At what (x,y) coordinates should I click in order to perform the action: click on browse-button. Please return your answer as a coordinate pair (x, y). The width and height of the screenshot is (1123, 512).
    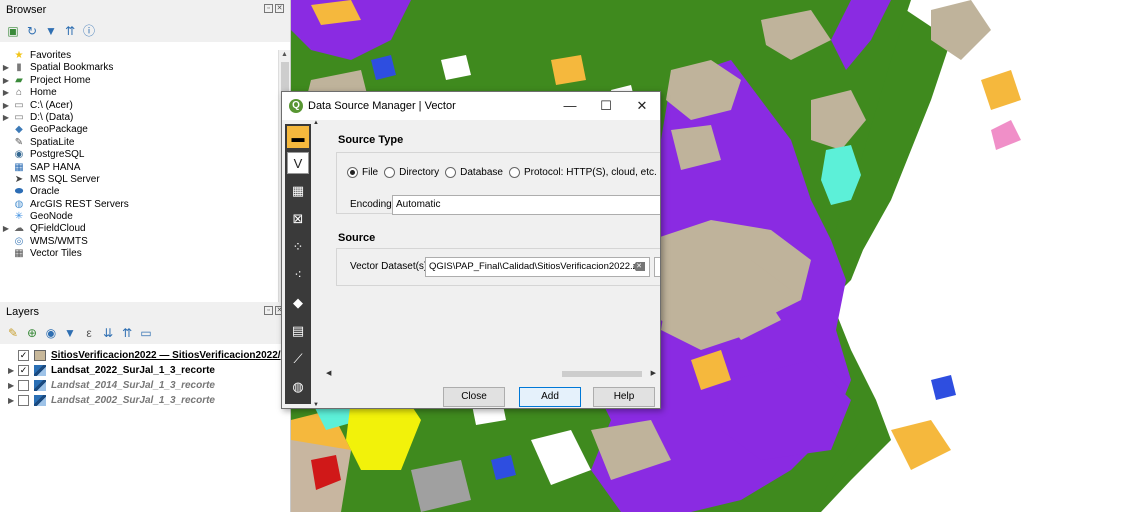
    Looking at the image, I should click on (657, 267).